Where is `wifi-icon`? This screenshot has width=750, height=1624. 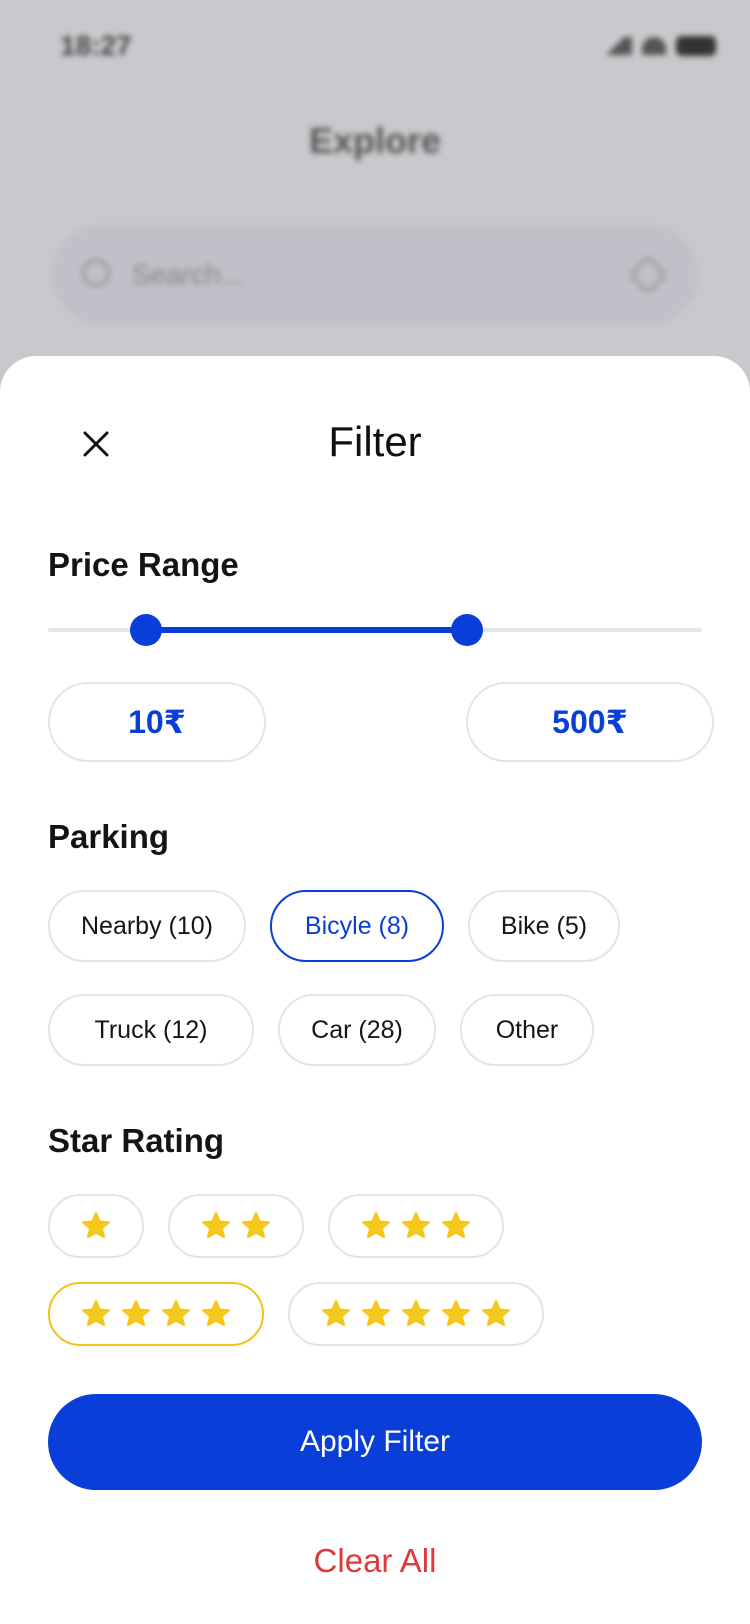
wifi-icon is located at coordinates (654, 46).